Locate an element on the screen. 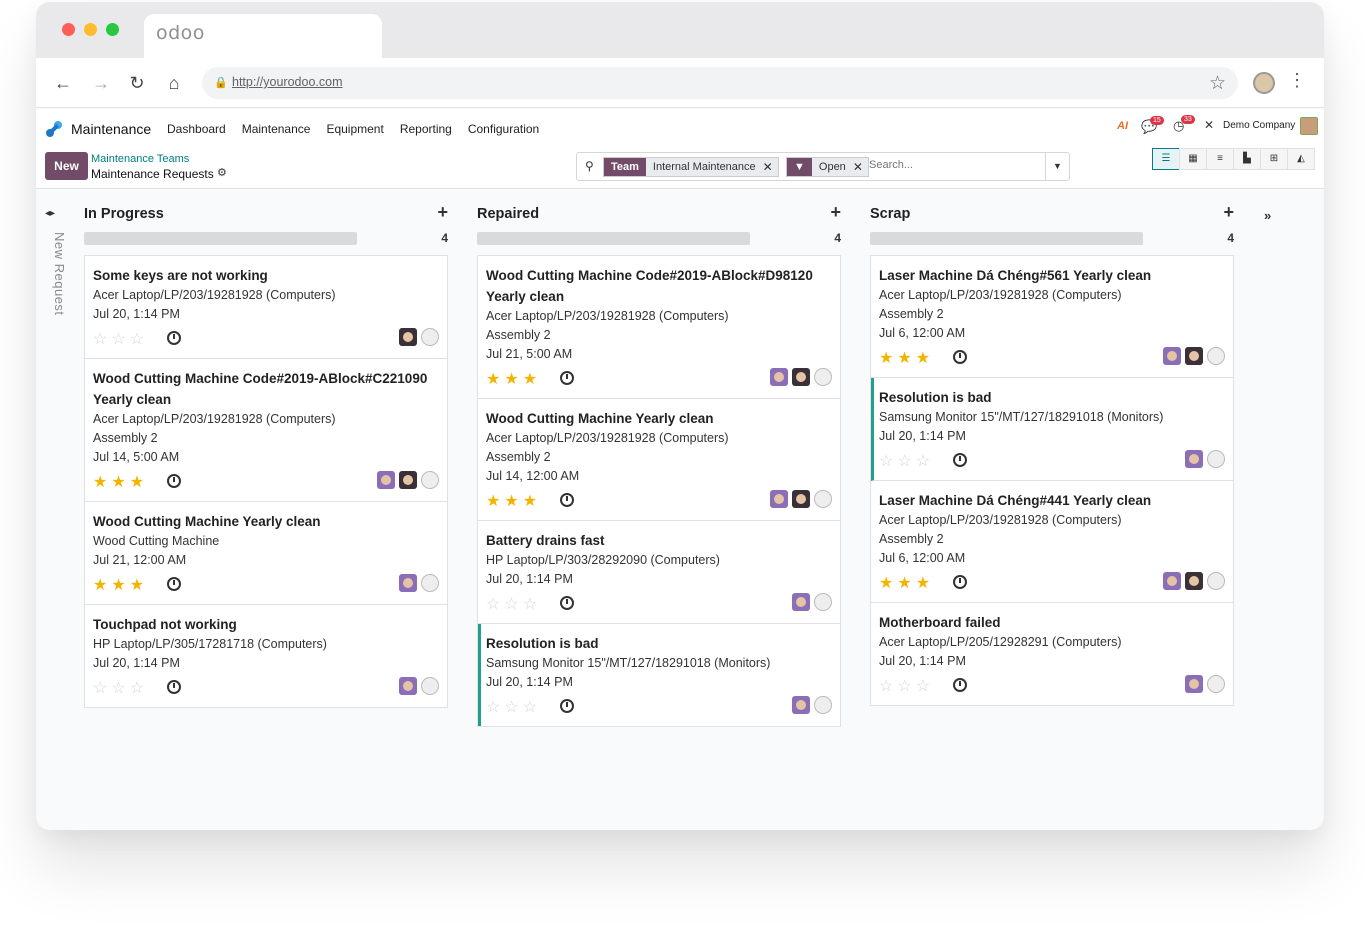  url-text: http://yourodoo.com is located at coordinates (287, 82).